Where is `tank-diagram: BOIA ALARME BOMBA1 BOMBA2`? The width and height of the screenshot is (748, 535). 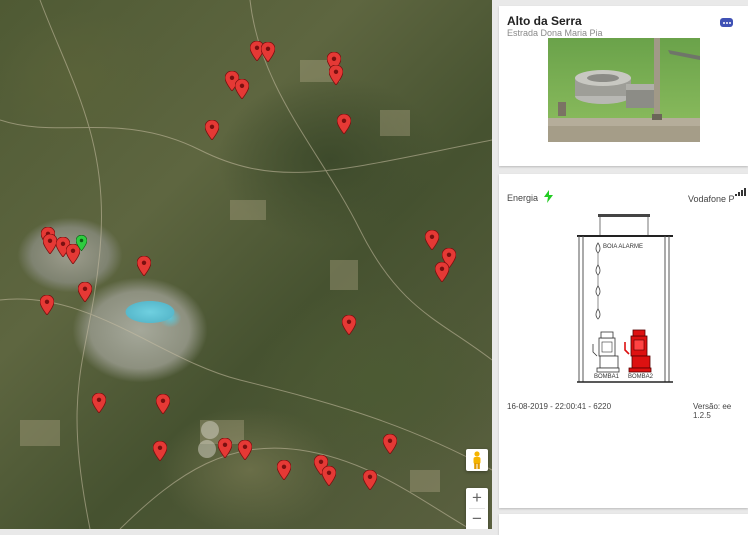 tank-diagram: BOIA ALARME BOMBA1 BOMBA2 is located at coordinates (625, 301).